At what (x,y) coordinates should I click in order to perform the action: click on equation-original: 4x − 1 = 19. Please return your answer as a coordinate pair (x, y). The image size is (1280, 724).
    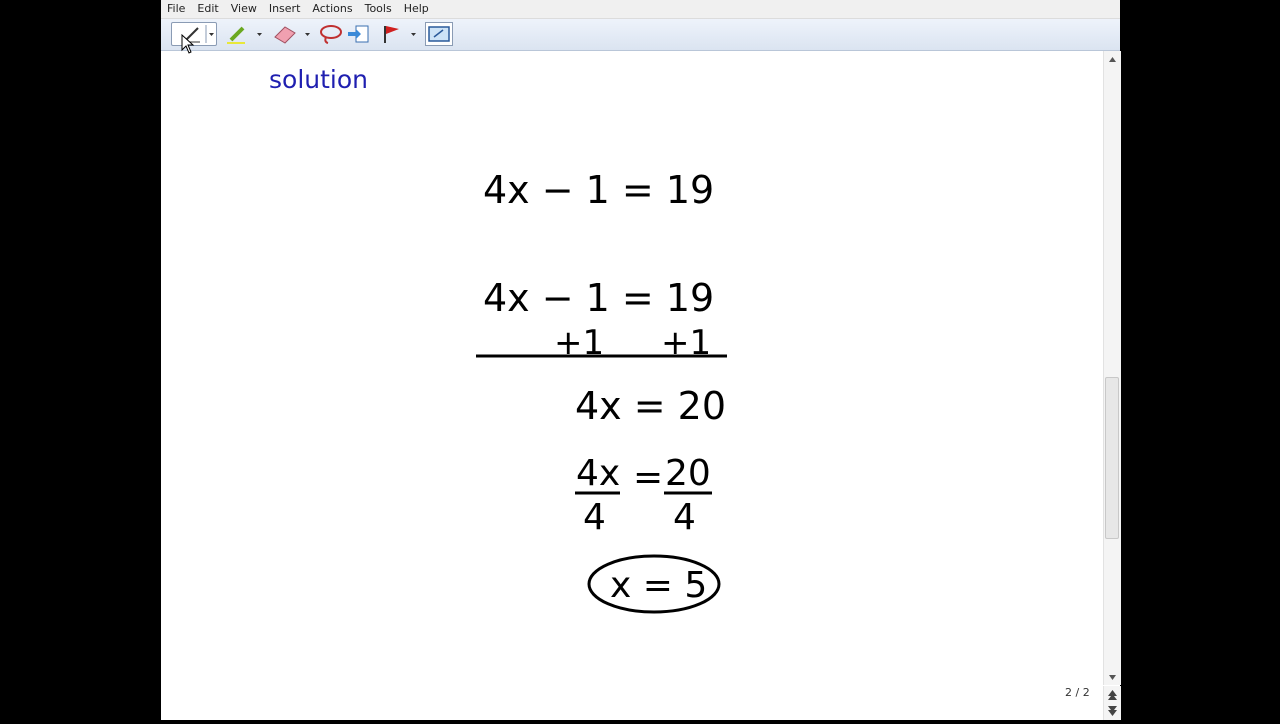
    Looking at the image, I should click on (598, 190).